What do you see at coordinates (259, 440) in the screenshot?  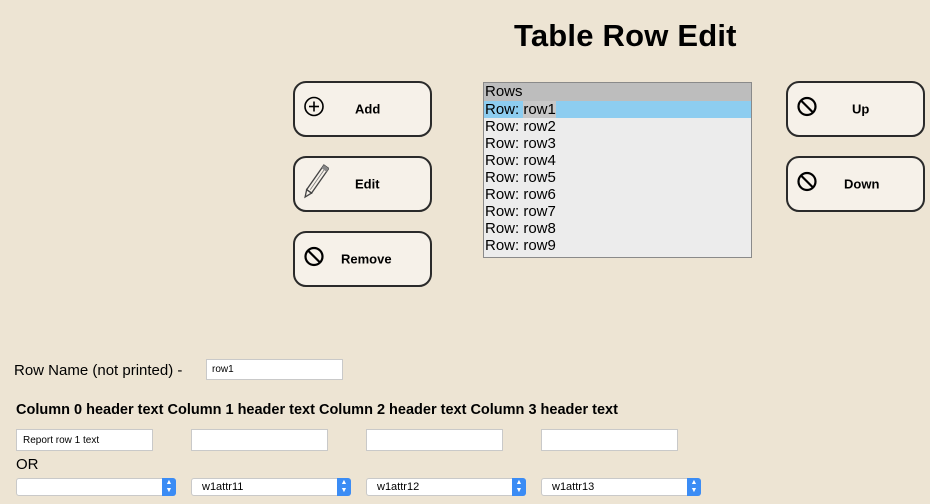 I see `column-1-text-input` at bounding box center [259, 440].